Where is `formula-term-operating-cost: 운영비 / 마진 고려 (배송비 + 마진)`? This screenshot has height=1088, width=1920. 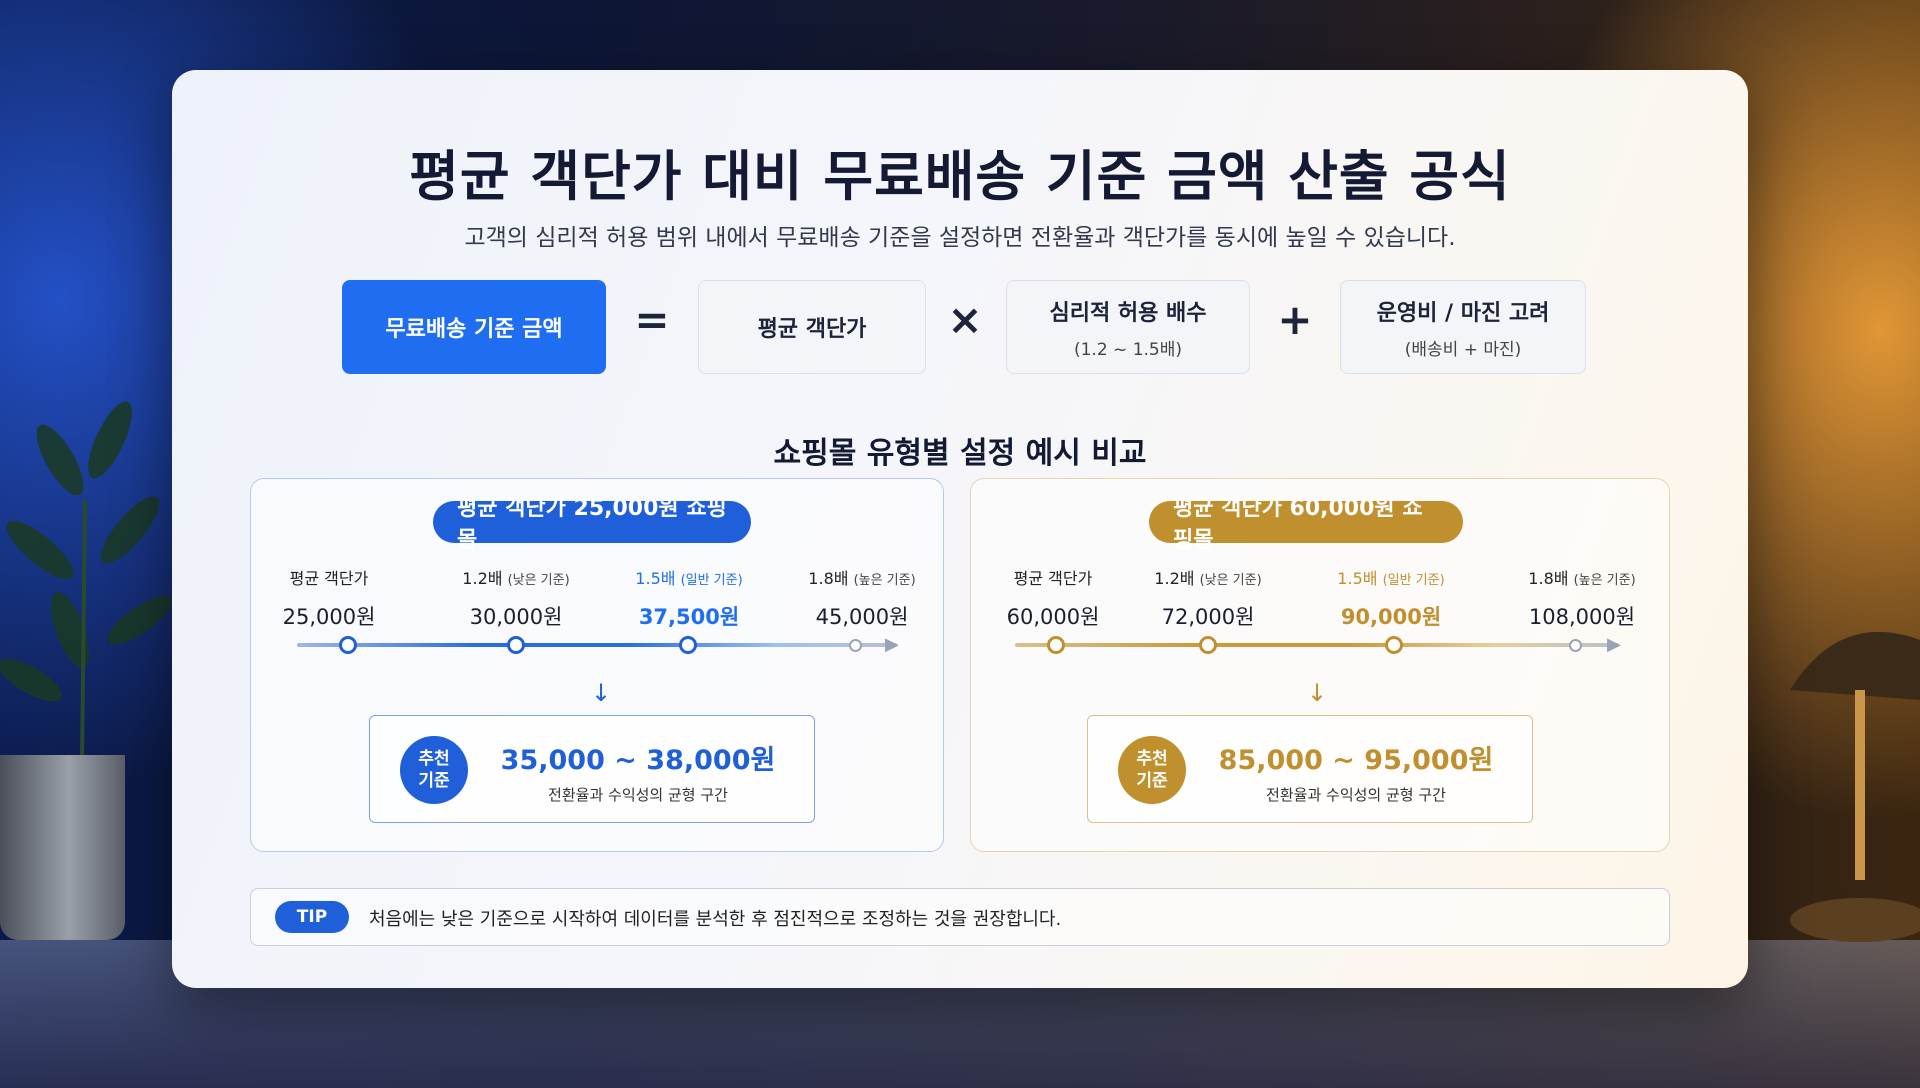 formula-term-operating-cost: 운영비 / 마진 고려 (배송비 + 마진) is located at coordinates (1463, 327).